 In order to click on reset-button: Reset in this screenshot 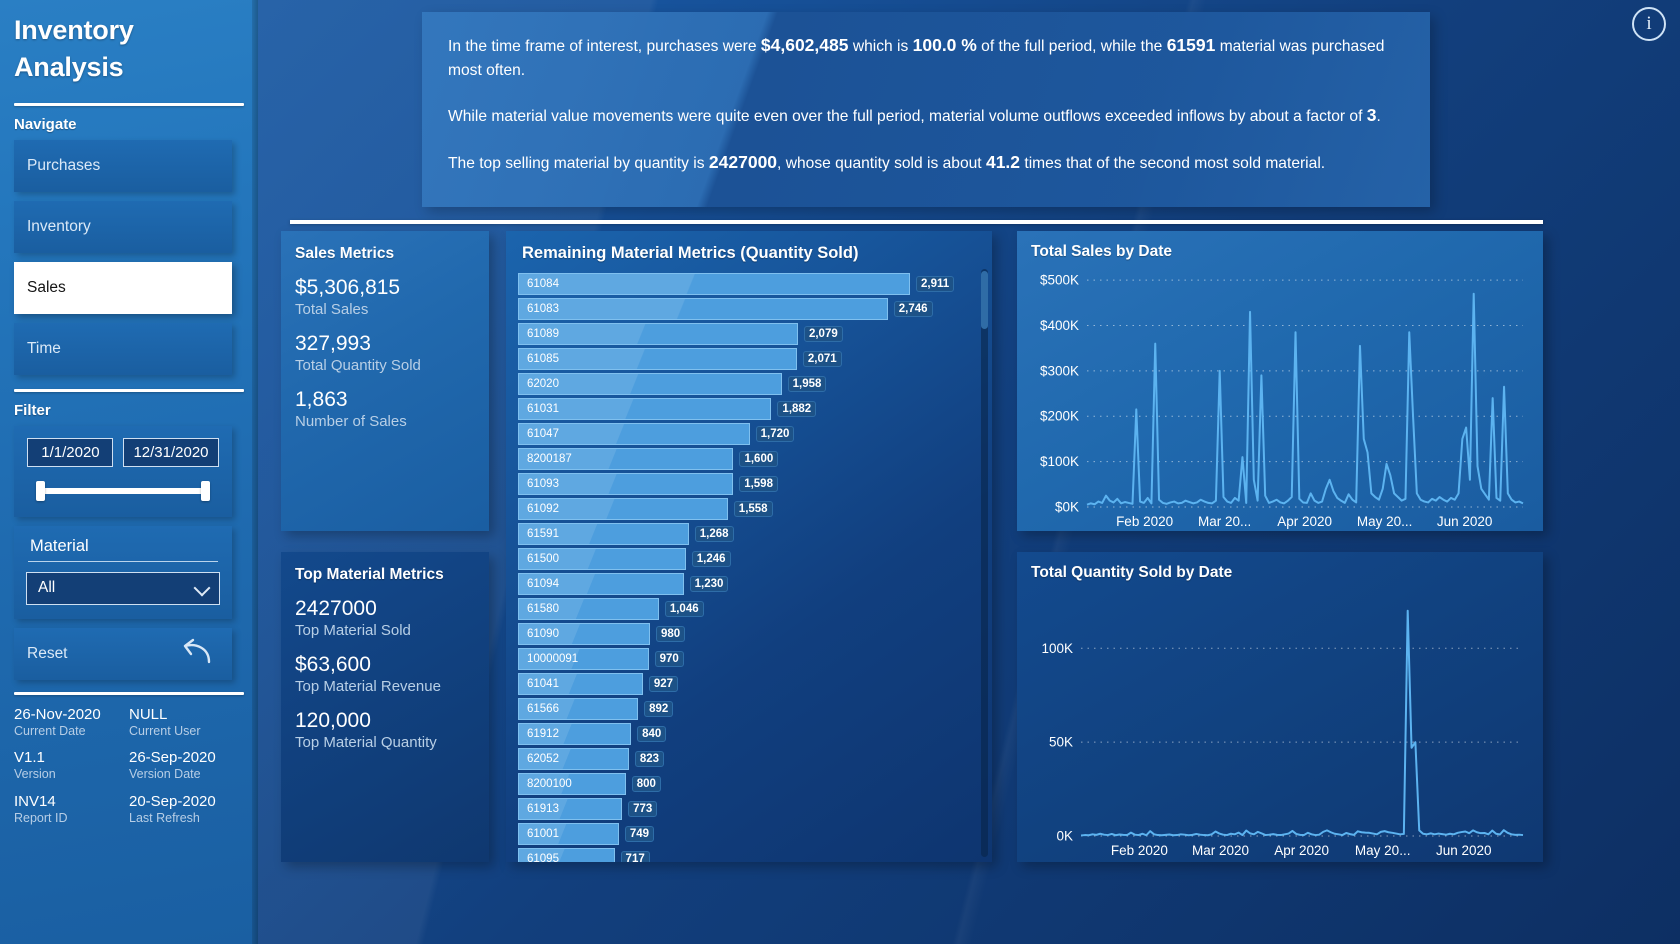, I will do `click(123, 653)`.